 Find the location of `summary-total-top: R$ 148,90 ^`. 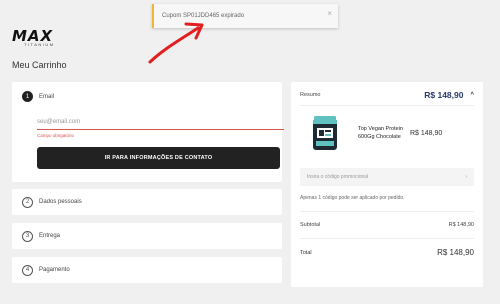

summary-total-top: R$ 148,90 ^ is located at coordinates (449, 95).